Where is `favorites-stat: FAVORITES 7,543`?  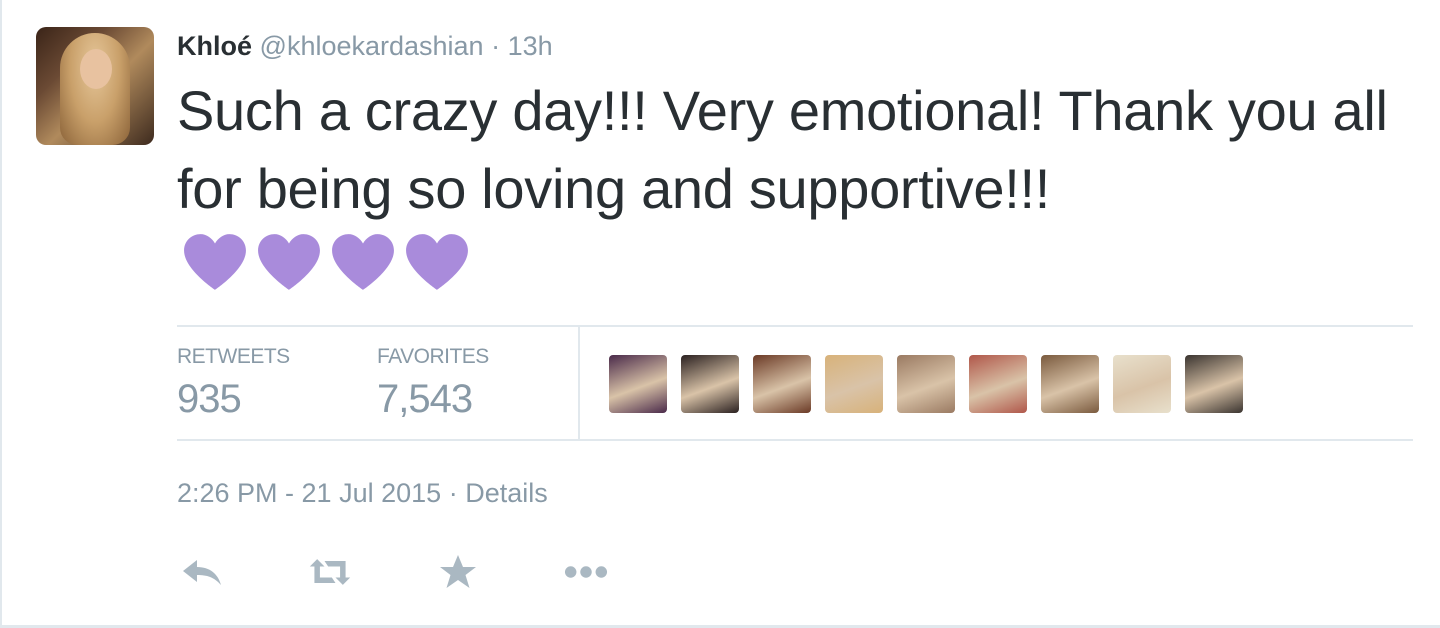 favorites-stat: FAVORITES 7,543 is located at coordinates (433, 383).